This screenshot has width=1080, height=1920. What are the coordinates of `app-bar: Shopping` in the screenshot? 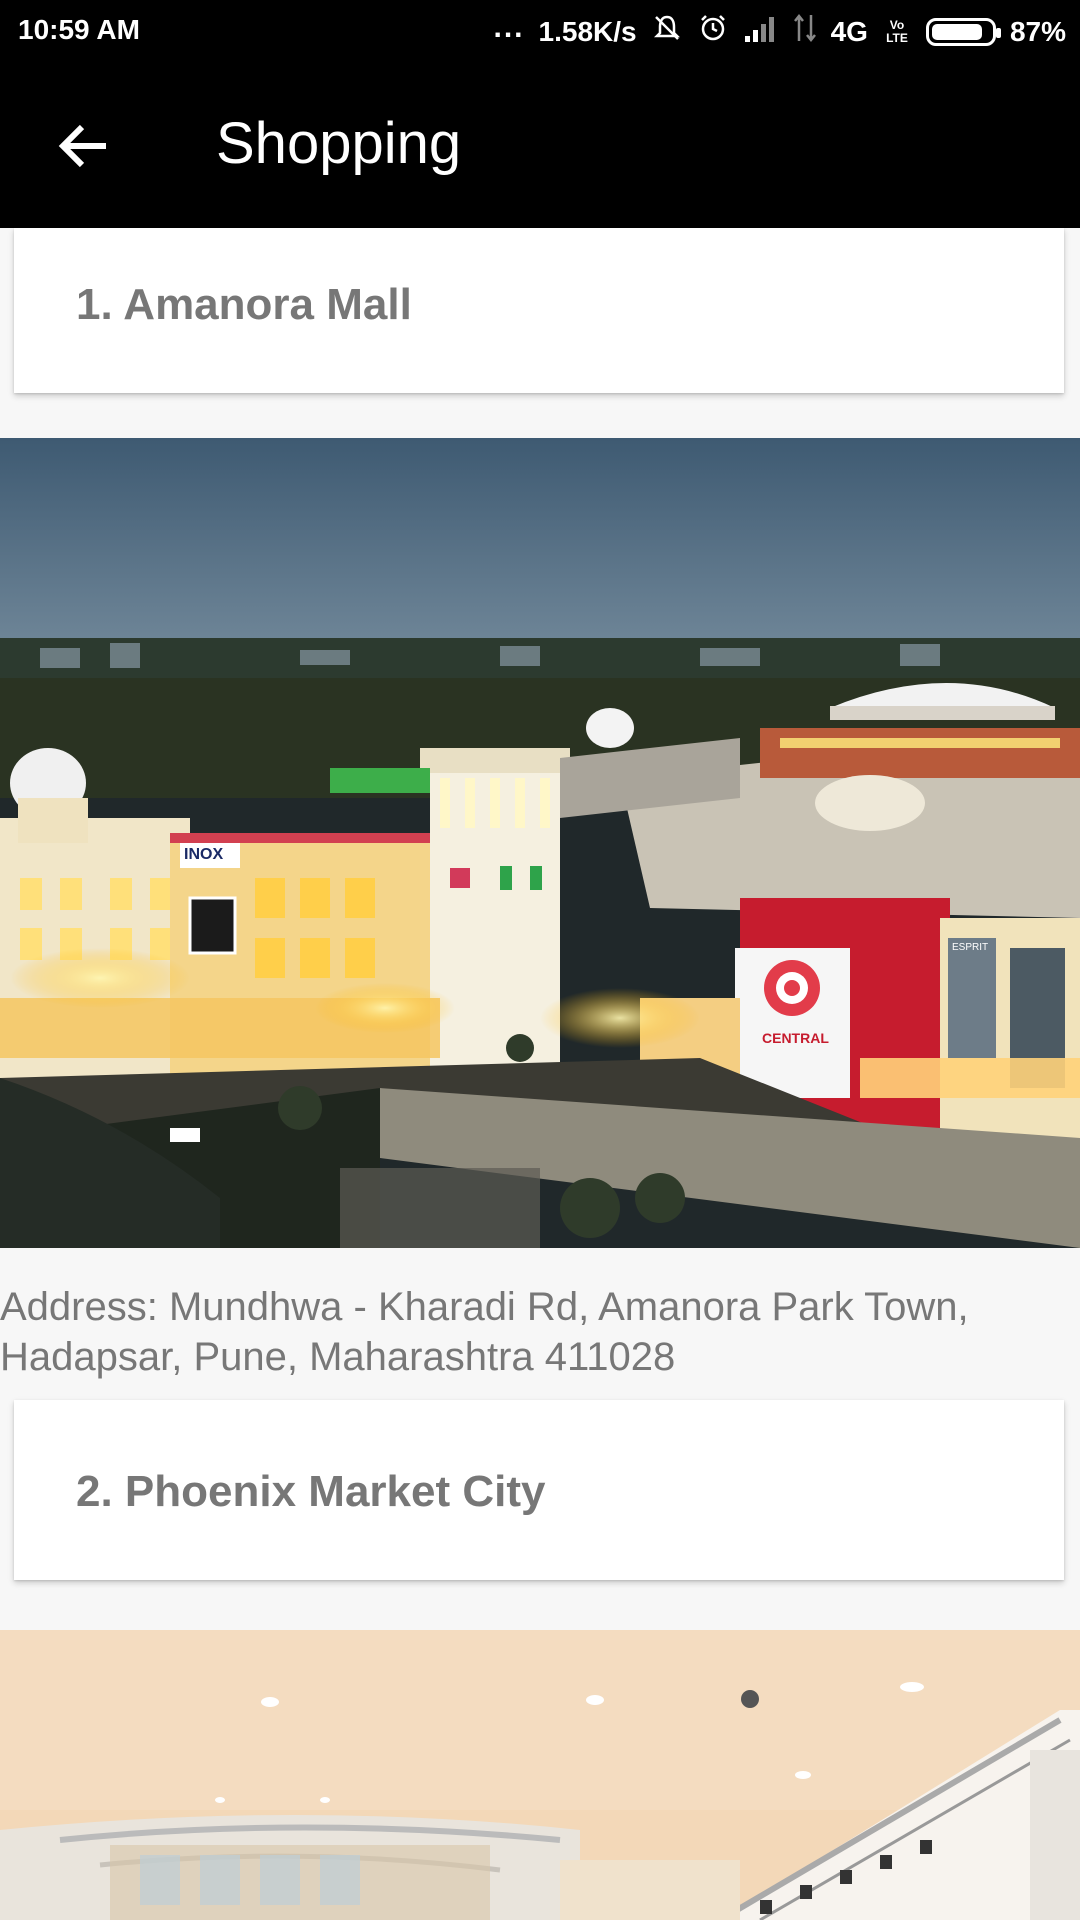 It's located at (540, 144).